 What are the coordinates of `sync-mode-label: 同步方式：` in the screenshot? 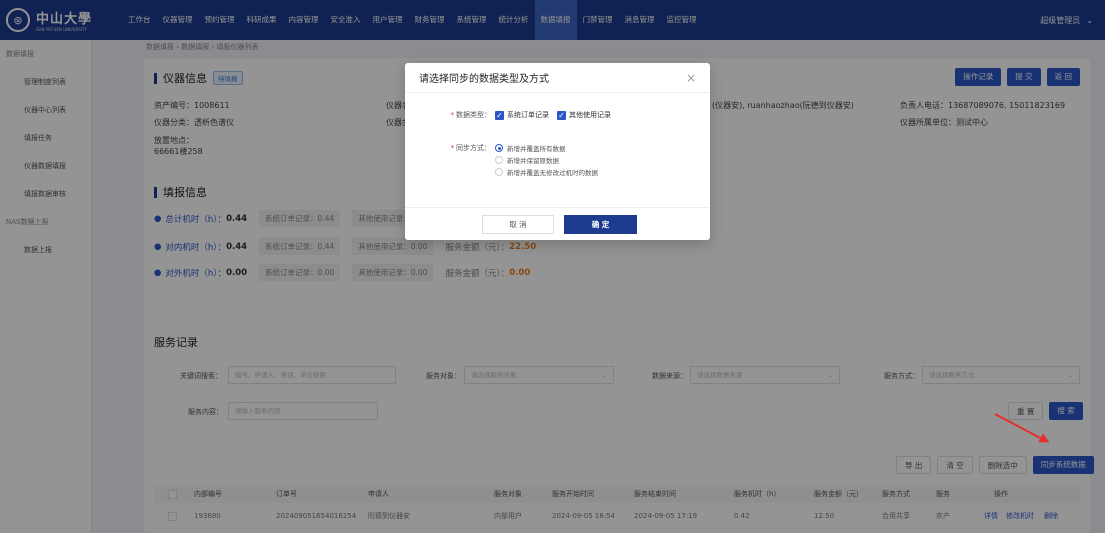 It's located at (473, 148).